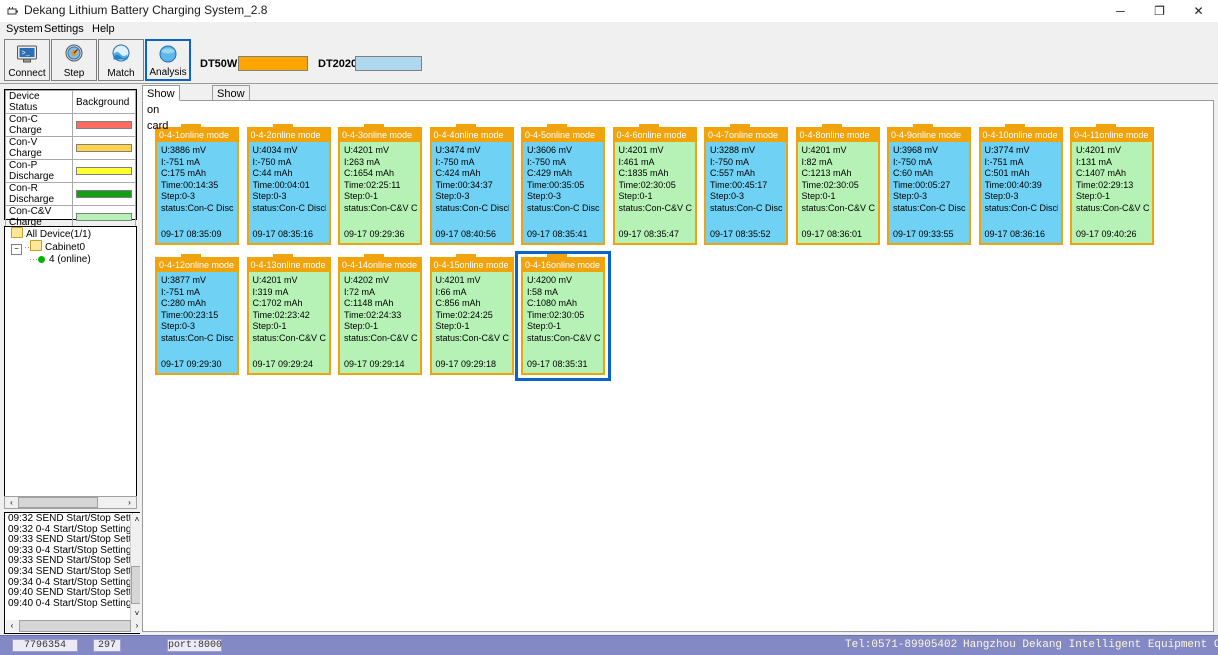  Describe the element at coordinates (39, 148) in the screenshot. I see `legend-status-label: Con-V Charge` at that location.